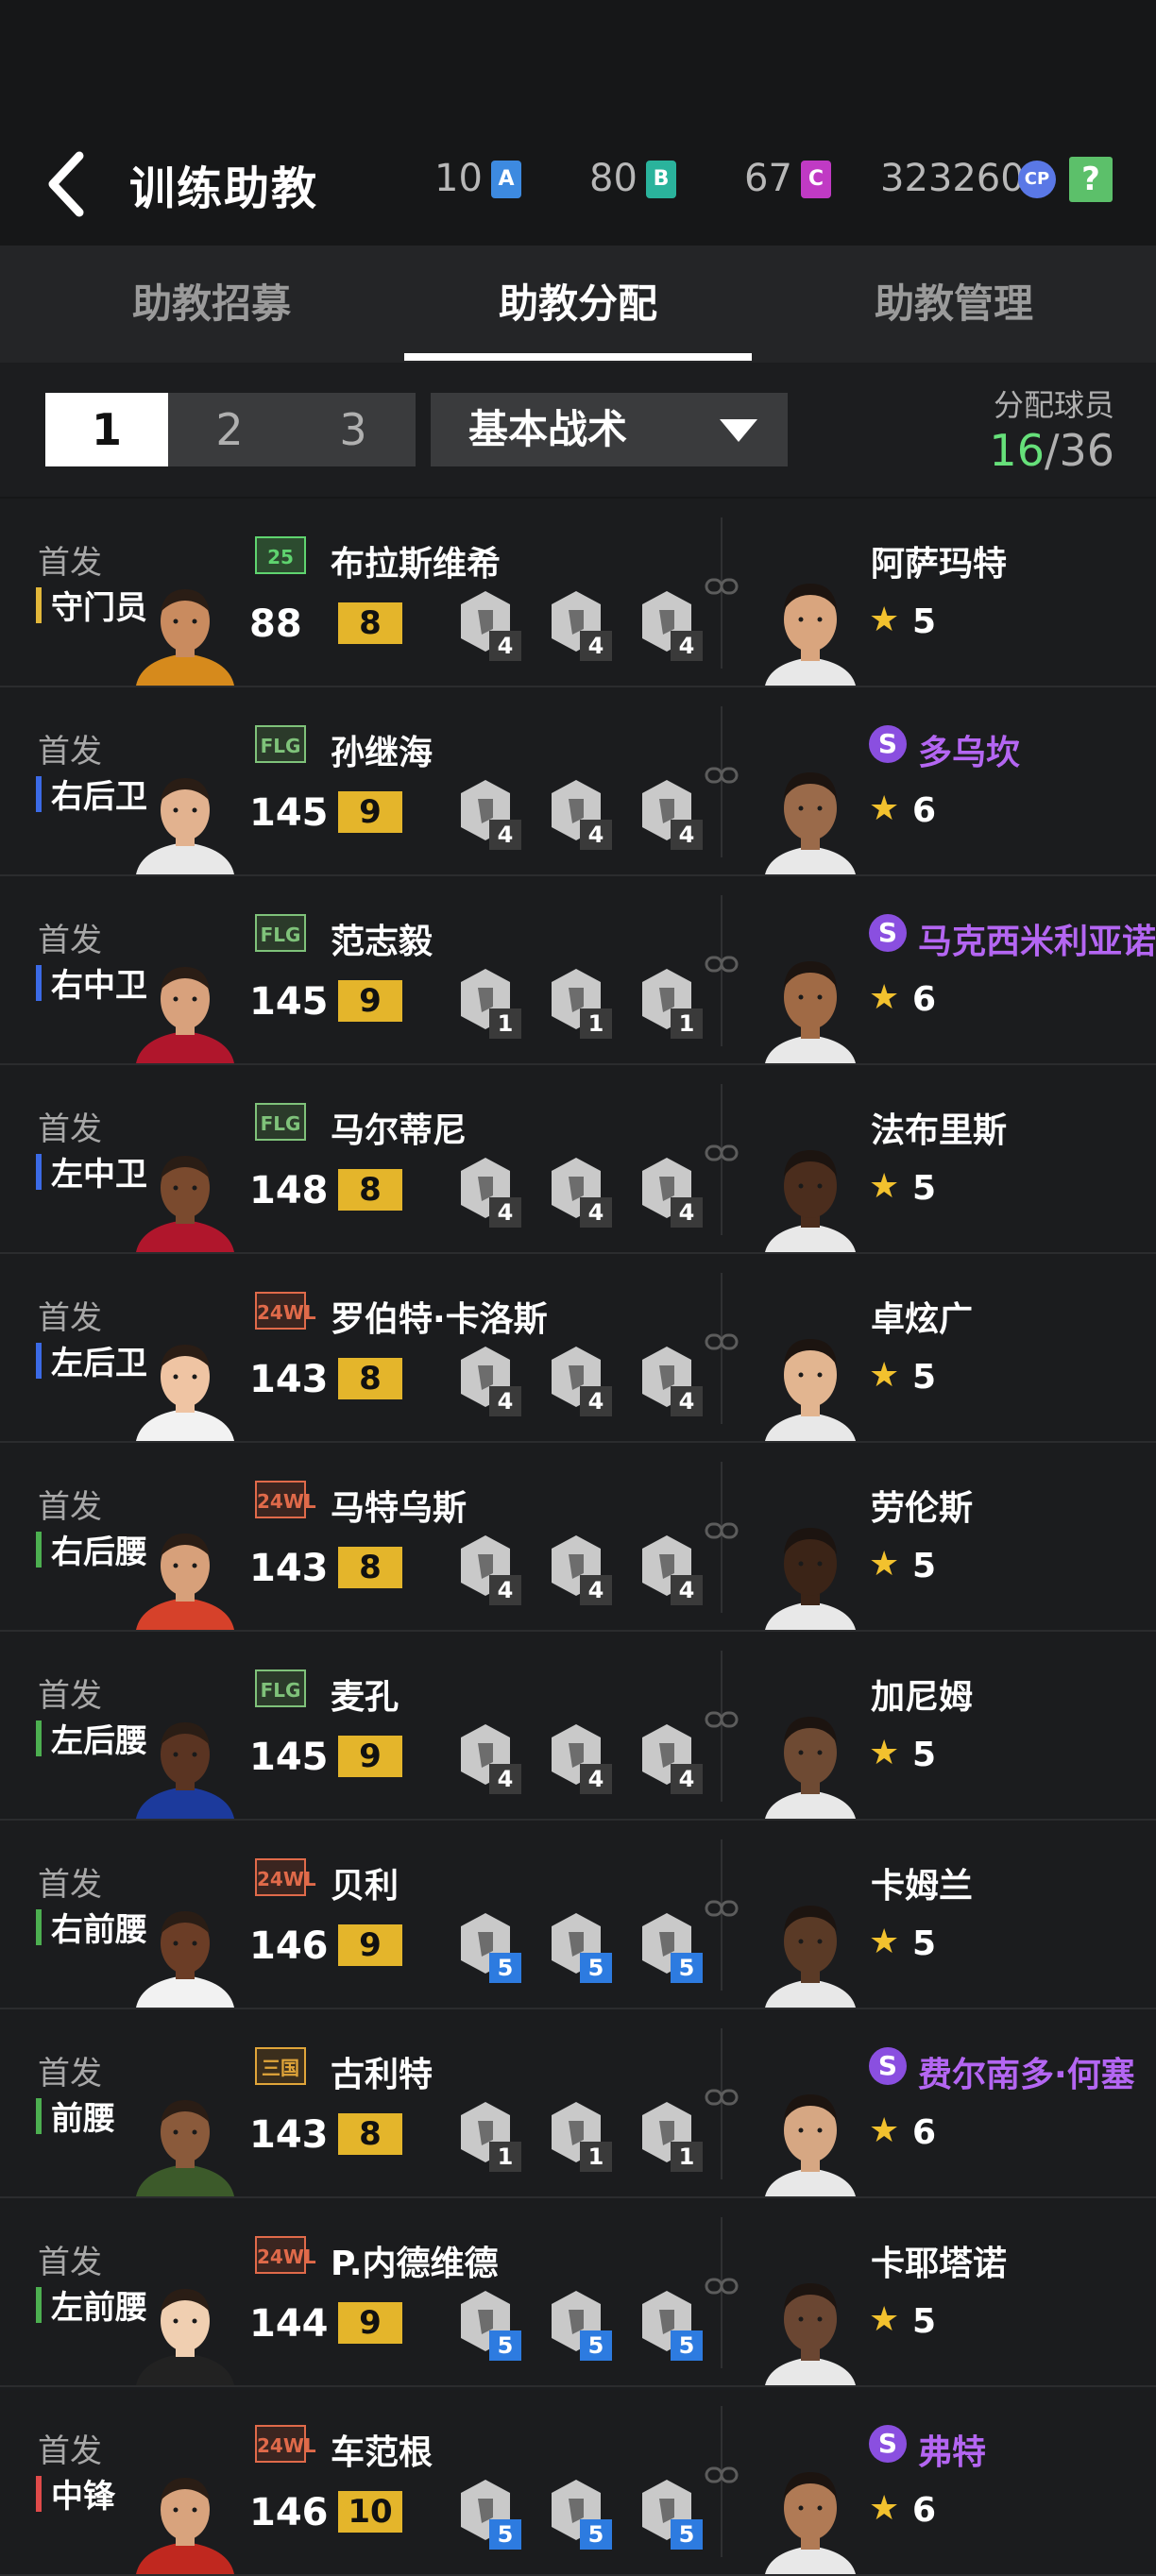 The height and width of the screenshot is (2576, 1156). What do you see at coordinates (578, 1726) in the screenshot?
I see `assignment-row: 首发 左后腰 FLG 麦孔 145 9 4 4 4 加尼姆 ★ 5` at bounding box center [578, 1726].